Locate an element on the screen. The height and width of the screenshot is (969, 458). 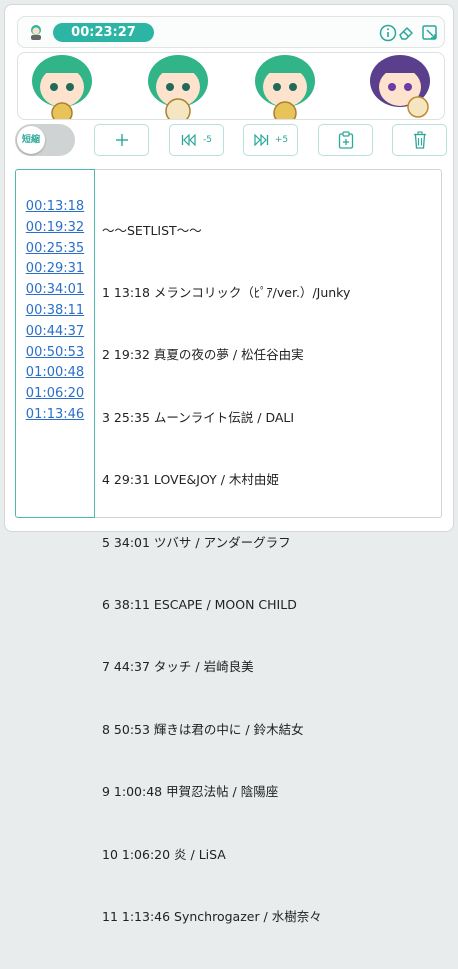
shorten-toggle: 短縮 is located at coordinates (45, 140).